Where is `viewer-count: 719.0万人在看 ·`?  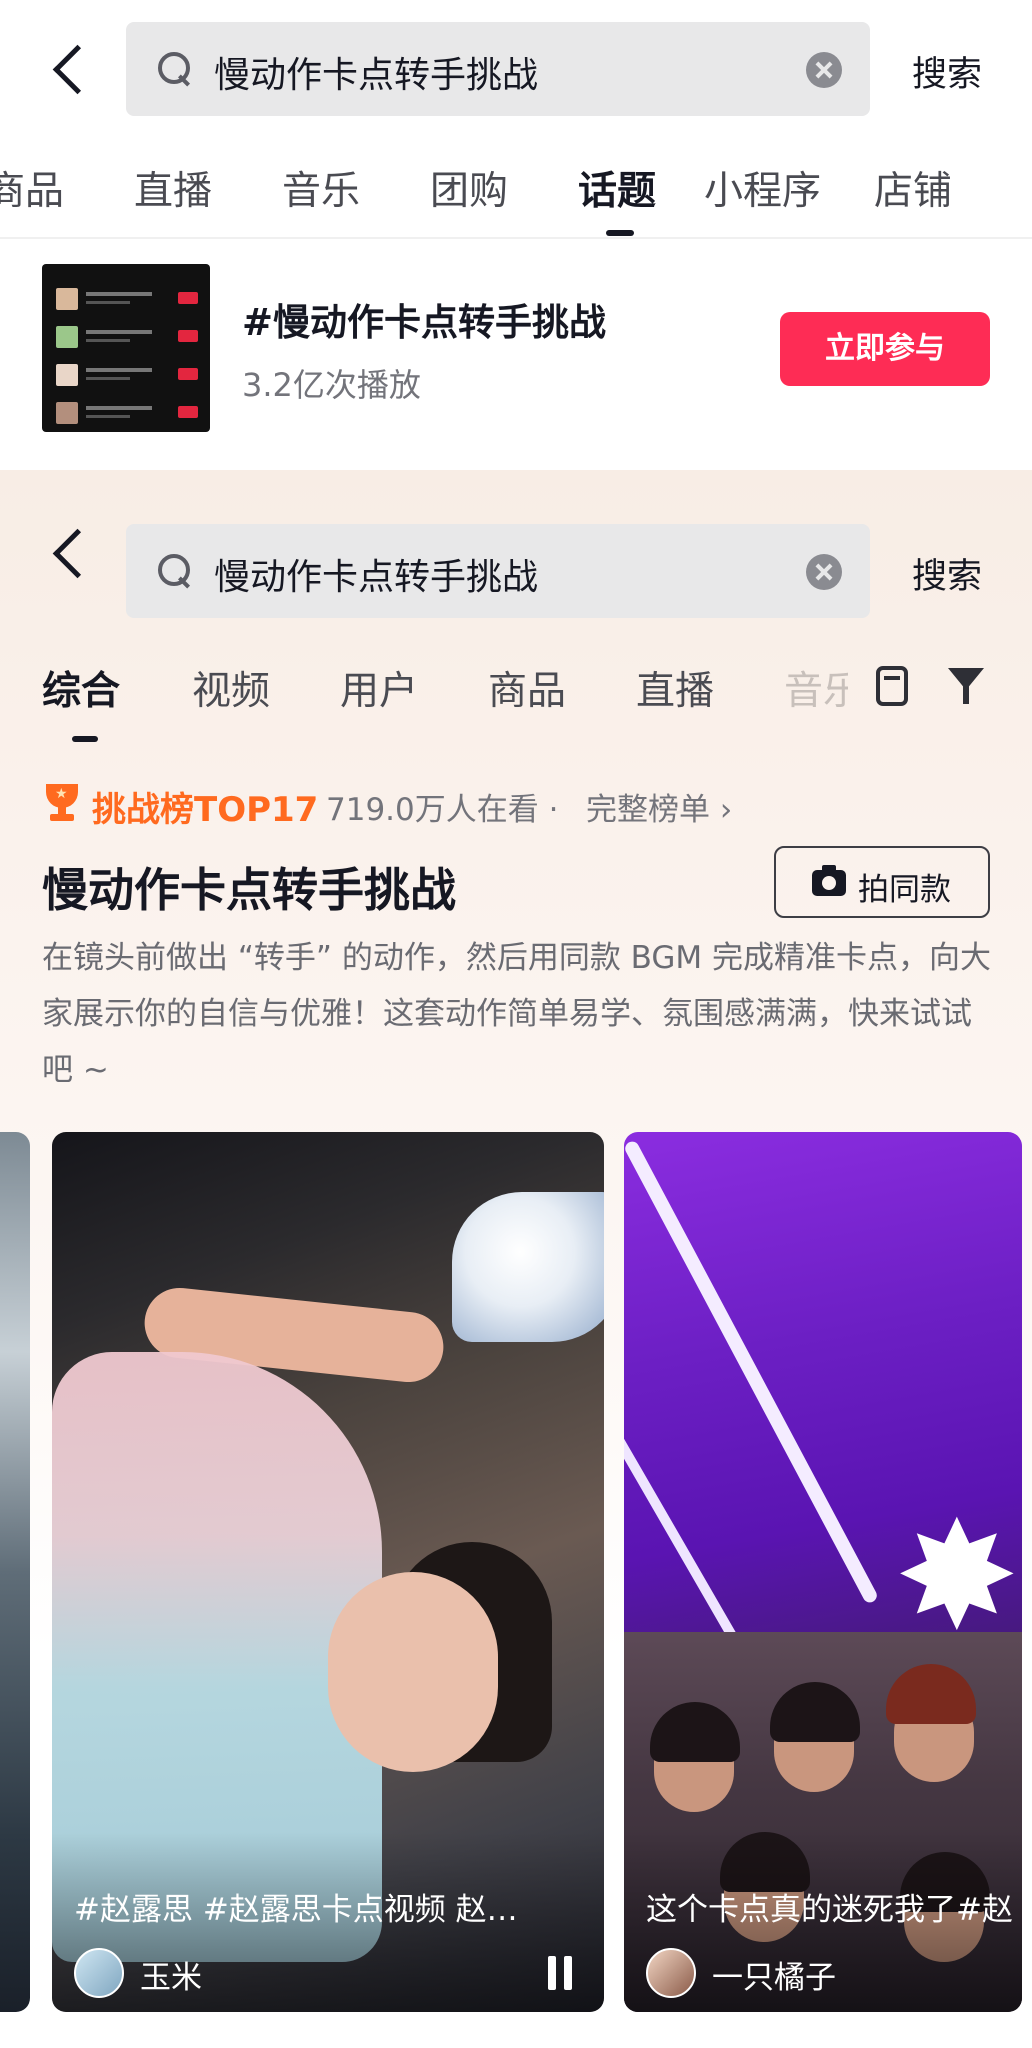 viewer-count: 719.0万人在看 · is located at coordinates (442, 810).